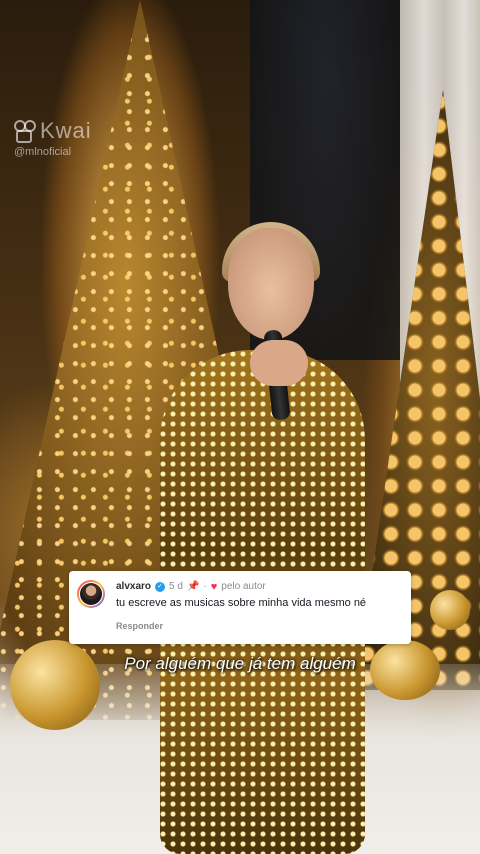  I want to click on watermark-brand: Kwai, so click(66, 130).